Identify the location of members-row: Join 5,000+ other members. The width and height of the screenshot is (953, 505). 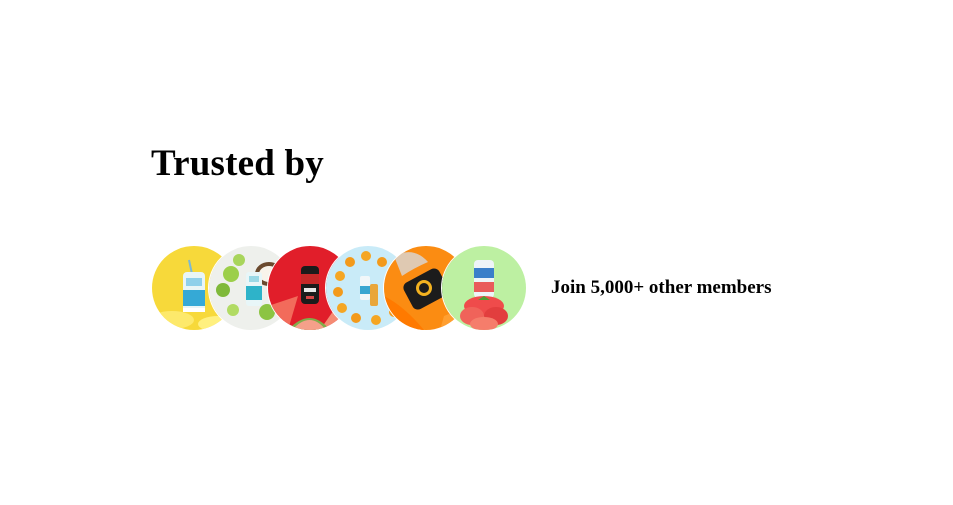
(461, 288).